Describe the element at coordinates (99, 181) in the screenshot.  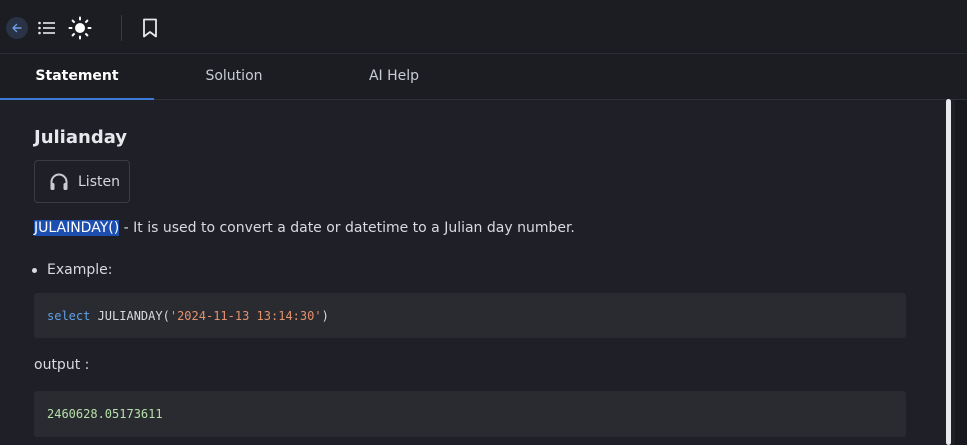
I see `listen-label: Listen` at that location.